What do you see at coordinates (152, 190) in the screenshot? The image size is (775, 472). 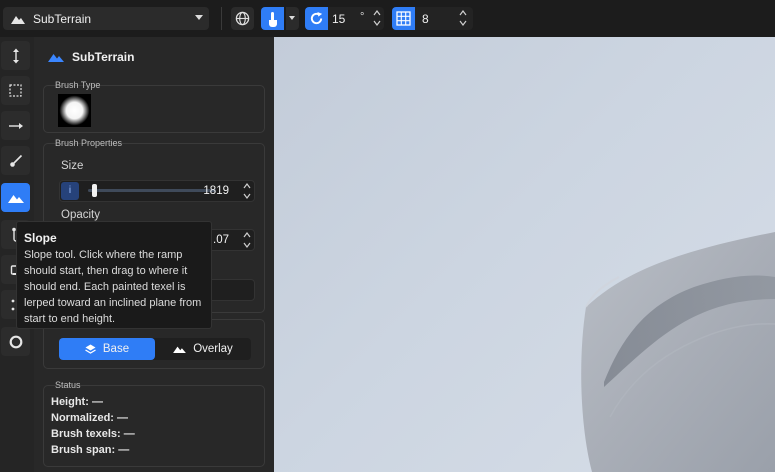 I see `size-slider-track` at bounding box center [152, 190].